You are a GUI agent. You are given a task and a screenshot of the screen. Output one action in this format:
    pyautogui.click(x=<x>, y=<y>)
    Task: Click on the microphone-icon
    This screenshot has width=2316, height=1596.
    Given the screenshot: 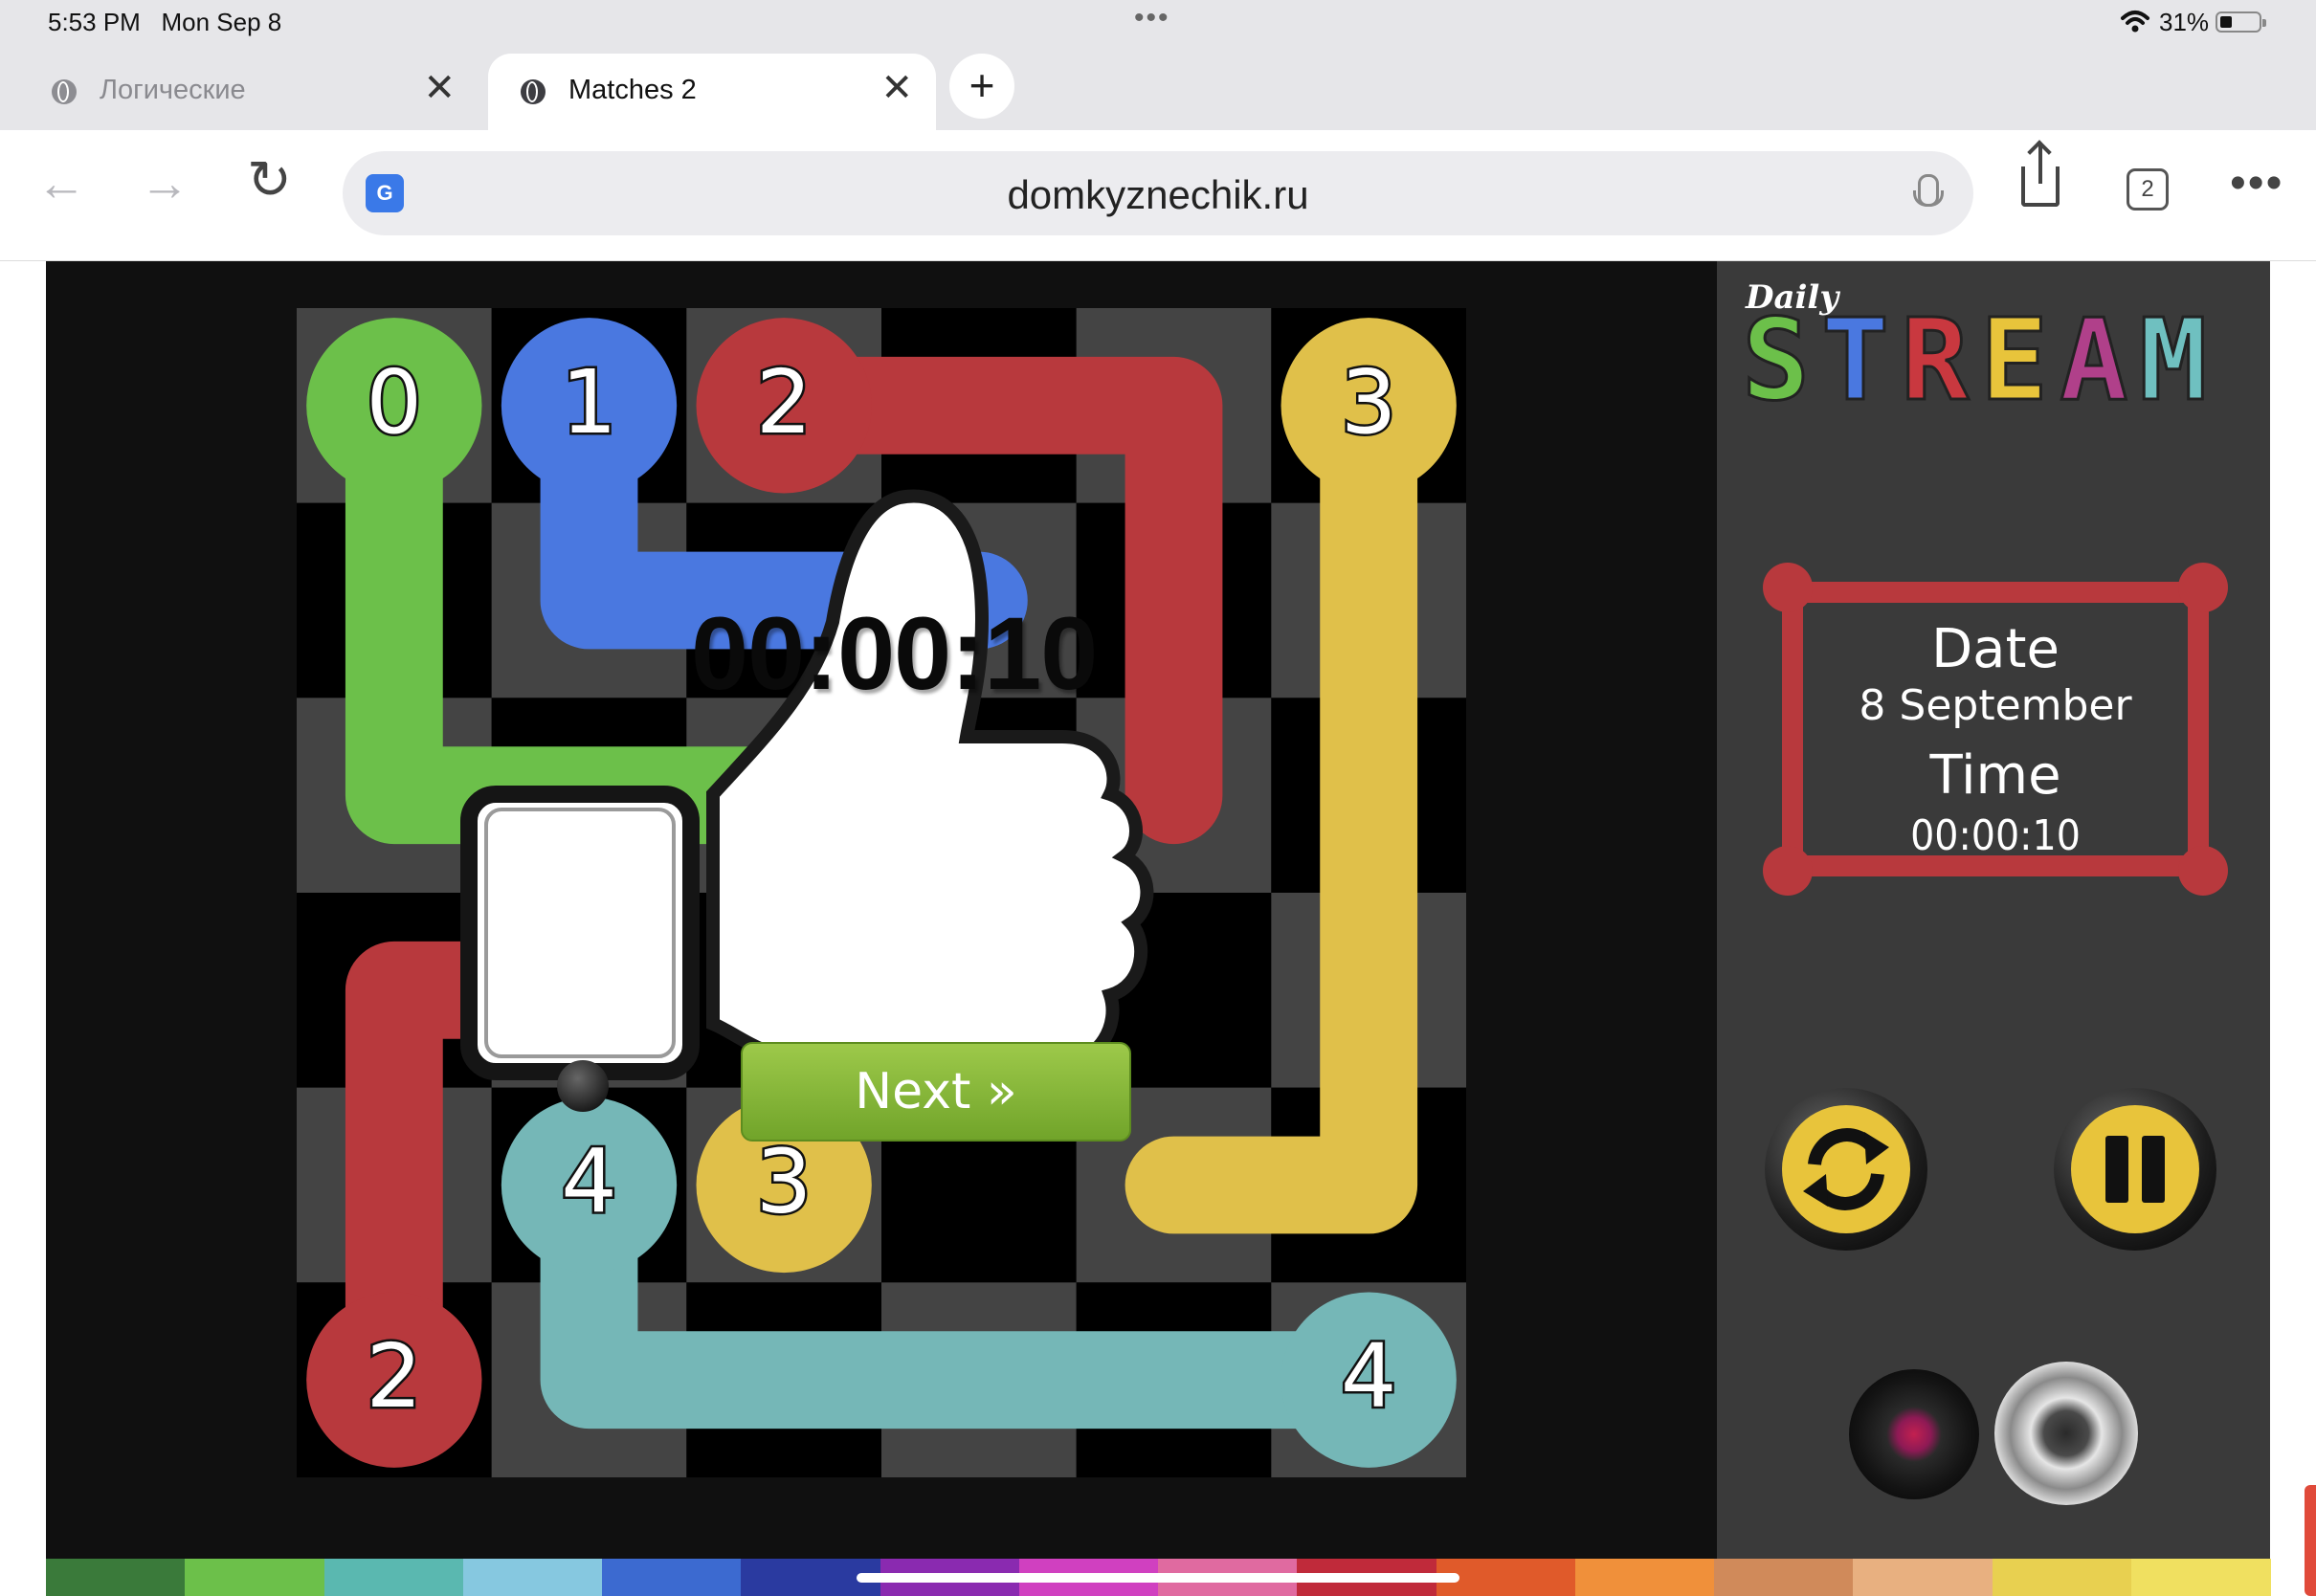 What is the action you would take?
    pyautogui.click(x=1928, y=191)
    